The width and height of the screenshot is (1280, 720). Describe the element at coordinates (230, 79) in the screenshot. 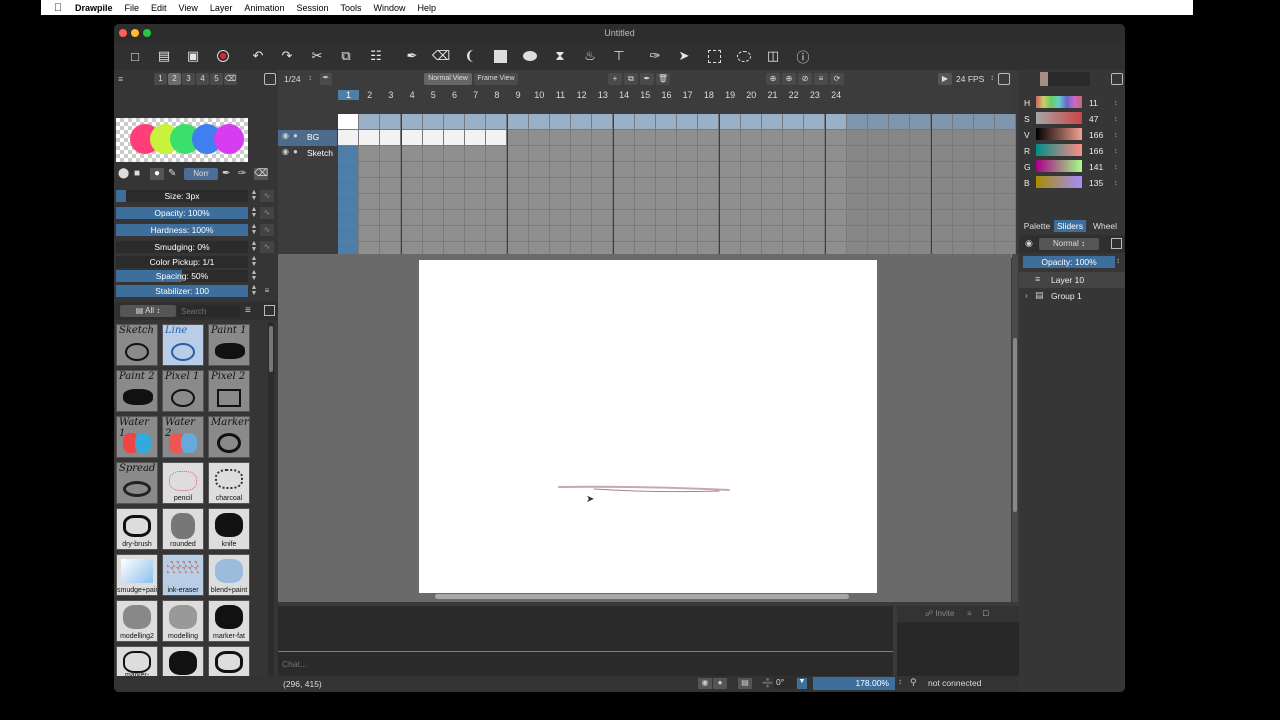

I see `eraser-slot-icon: ⌫` at that location.